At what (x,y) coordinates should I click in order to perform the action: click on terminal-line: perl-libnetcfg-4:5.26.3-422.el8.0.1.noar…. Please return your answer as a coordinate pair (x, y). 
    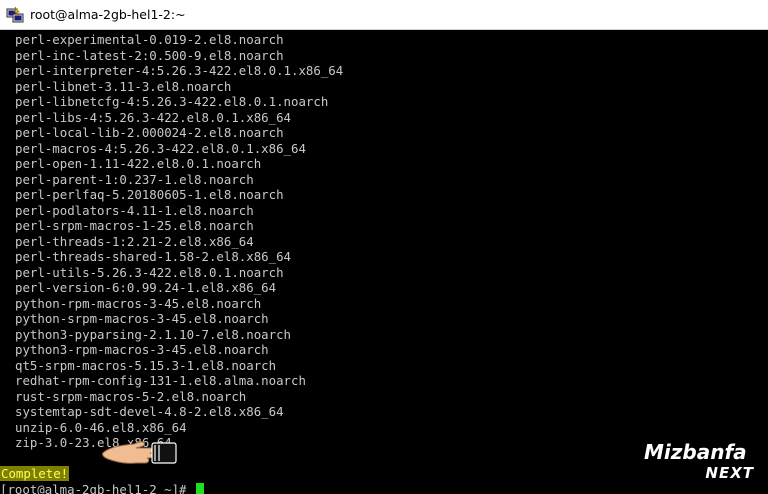
    Looking at the image, I should click on (172, 101).